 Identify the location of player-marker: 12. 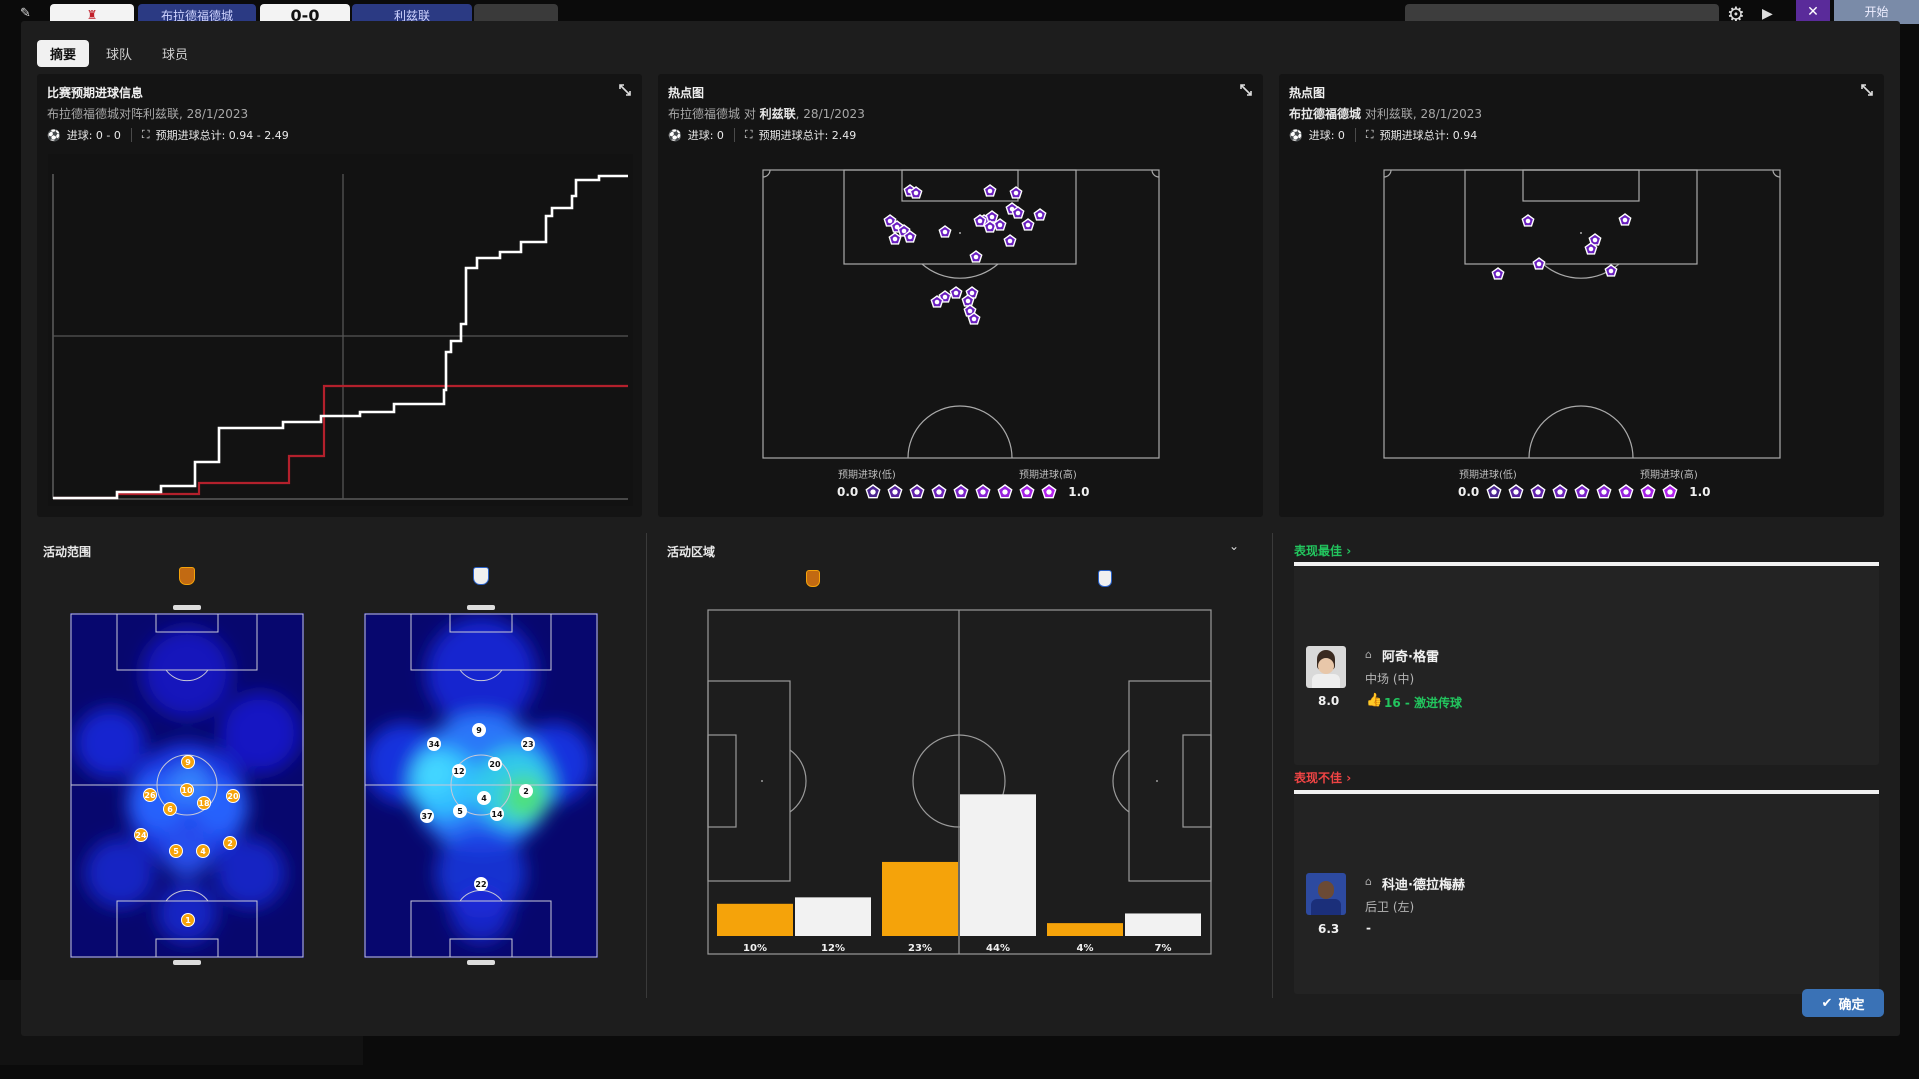
(459, 771).